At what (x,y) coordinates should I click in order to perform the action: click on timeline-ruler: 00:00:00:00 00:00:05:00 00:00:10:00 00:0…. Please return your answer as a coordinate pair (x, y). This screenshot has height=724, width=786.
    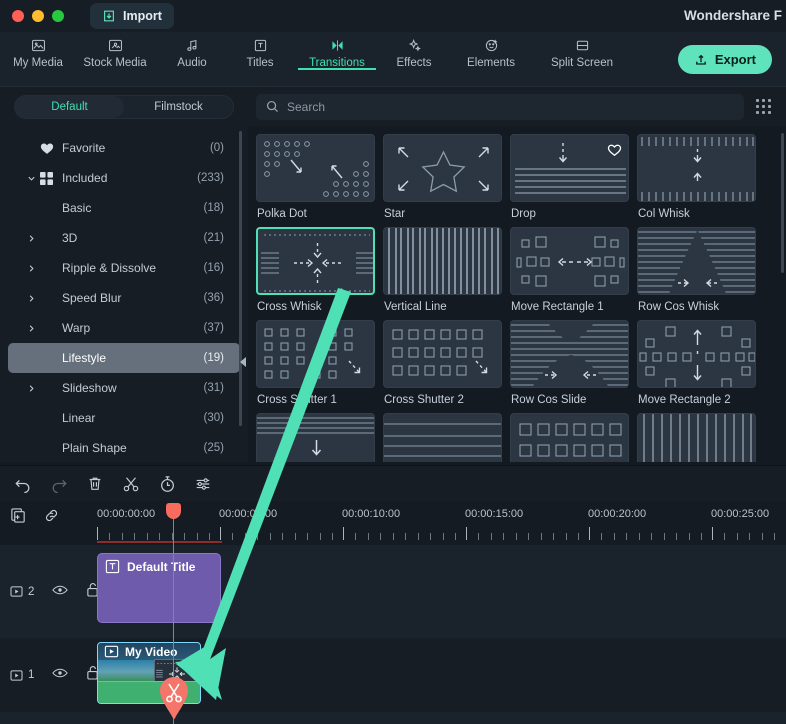
    Looking at the image, I should click on (439, 523).